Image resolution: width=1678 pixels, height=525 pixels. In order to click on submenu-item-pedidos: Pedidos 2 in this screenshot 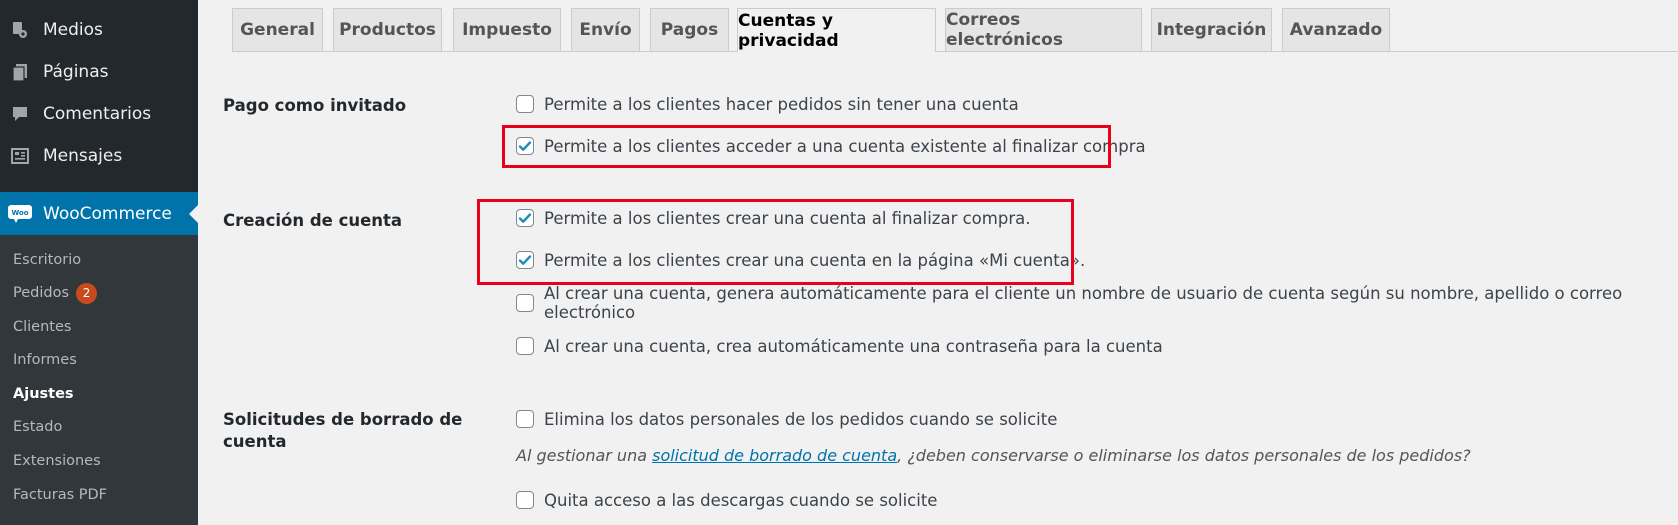, I will do `click(55, 293)`.